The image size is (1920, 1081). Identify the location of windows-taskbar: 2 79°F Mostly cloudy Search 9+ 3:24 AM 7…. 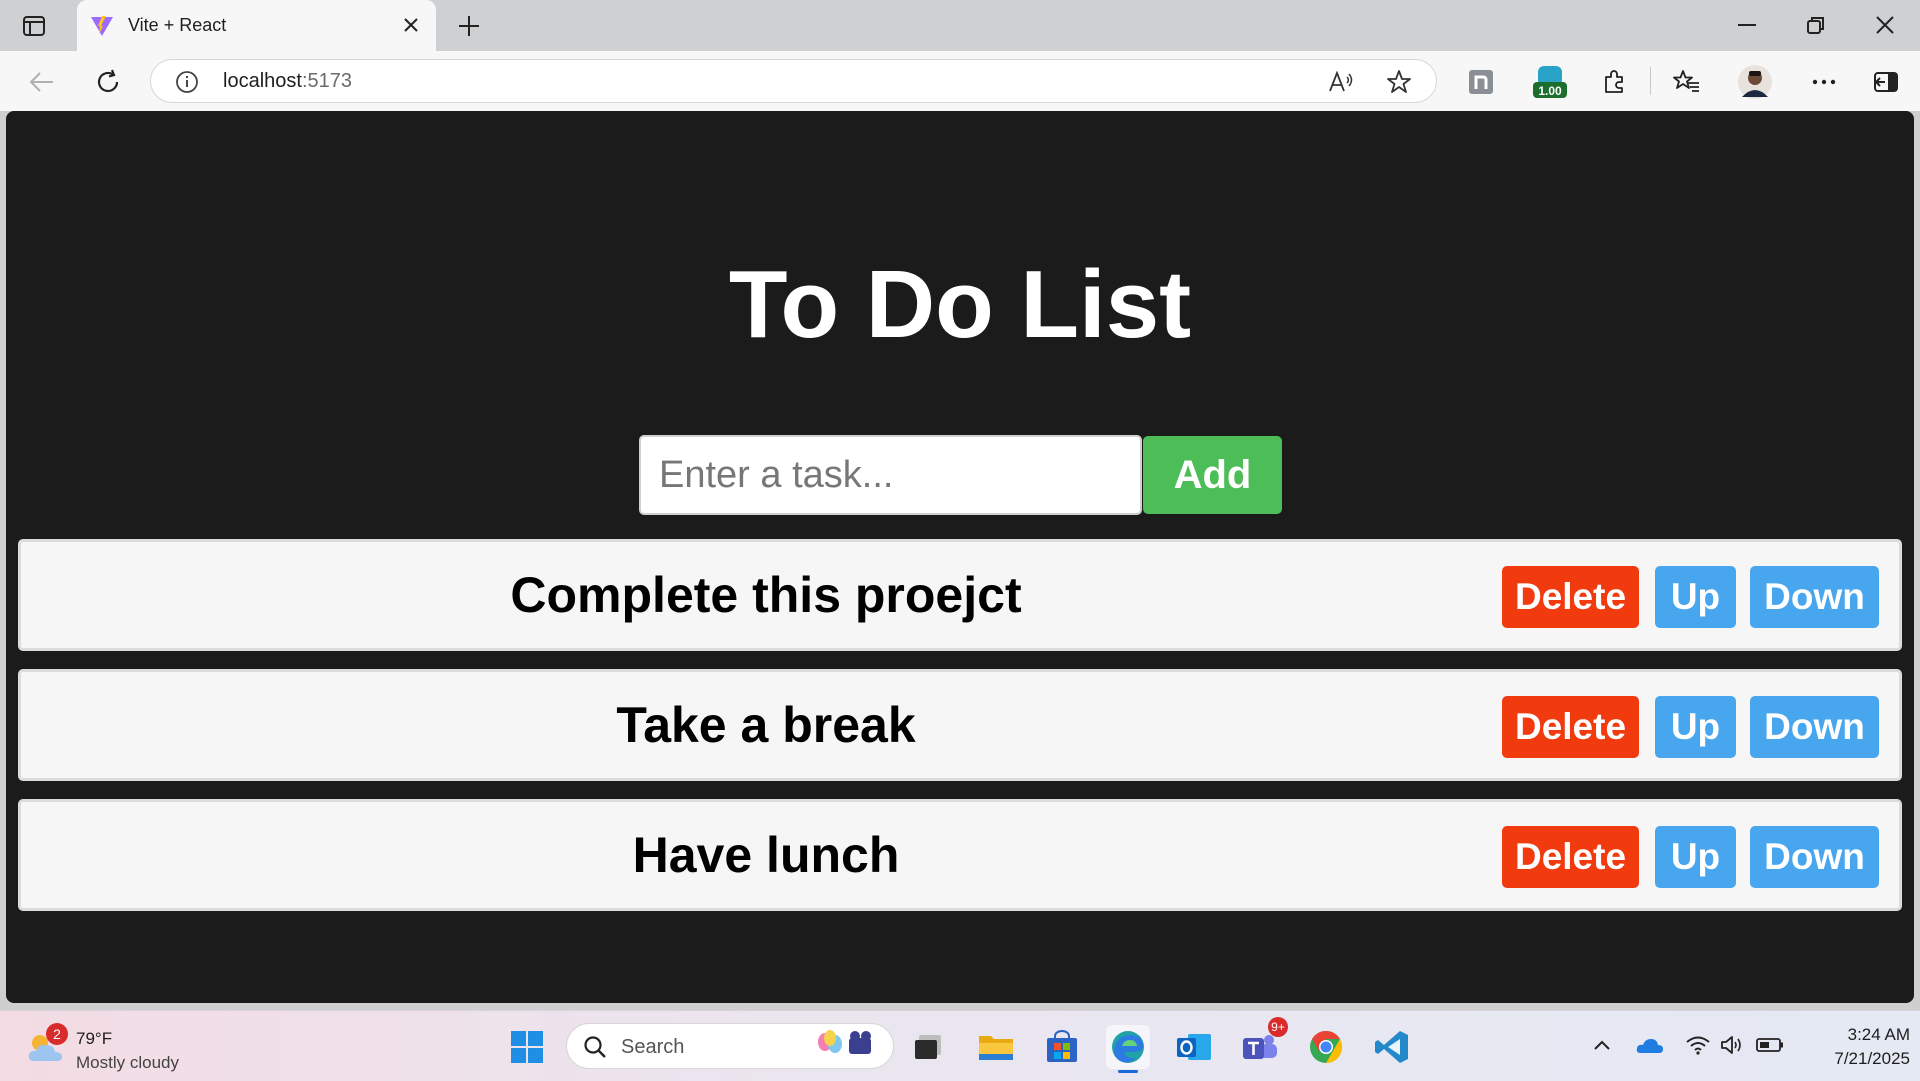
(960, 1045).